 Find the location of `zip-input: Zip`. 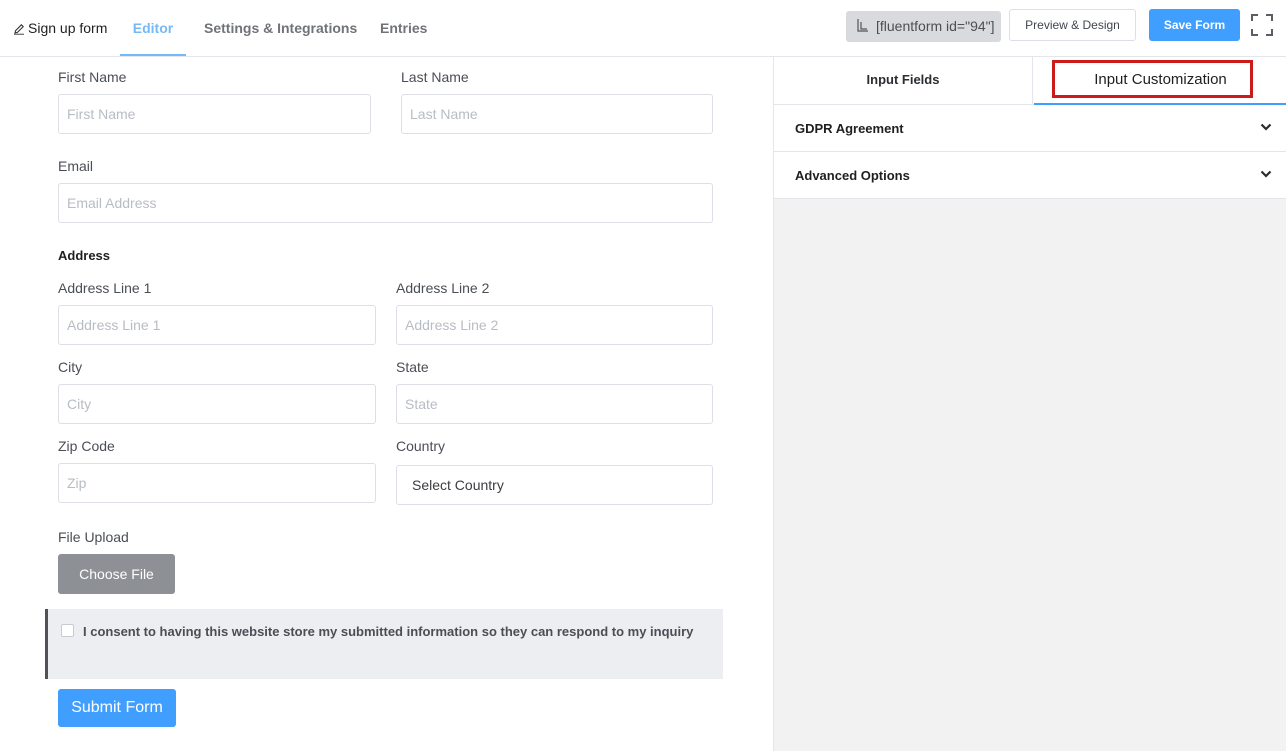

zip-input: Zip is located at coordinates (217, 483).